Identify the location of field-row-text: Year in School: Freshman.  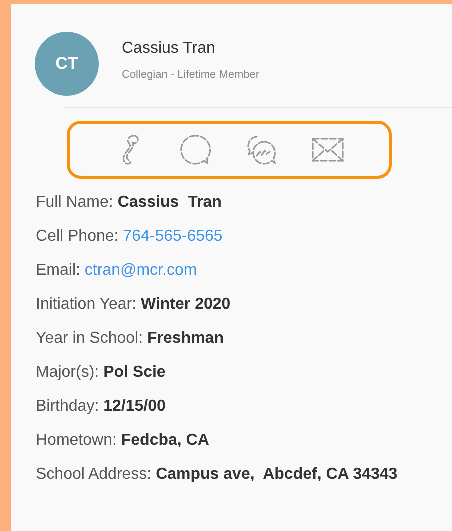
(130, 339).